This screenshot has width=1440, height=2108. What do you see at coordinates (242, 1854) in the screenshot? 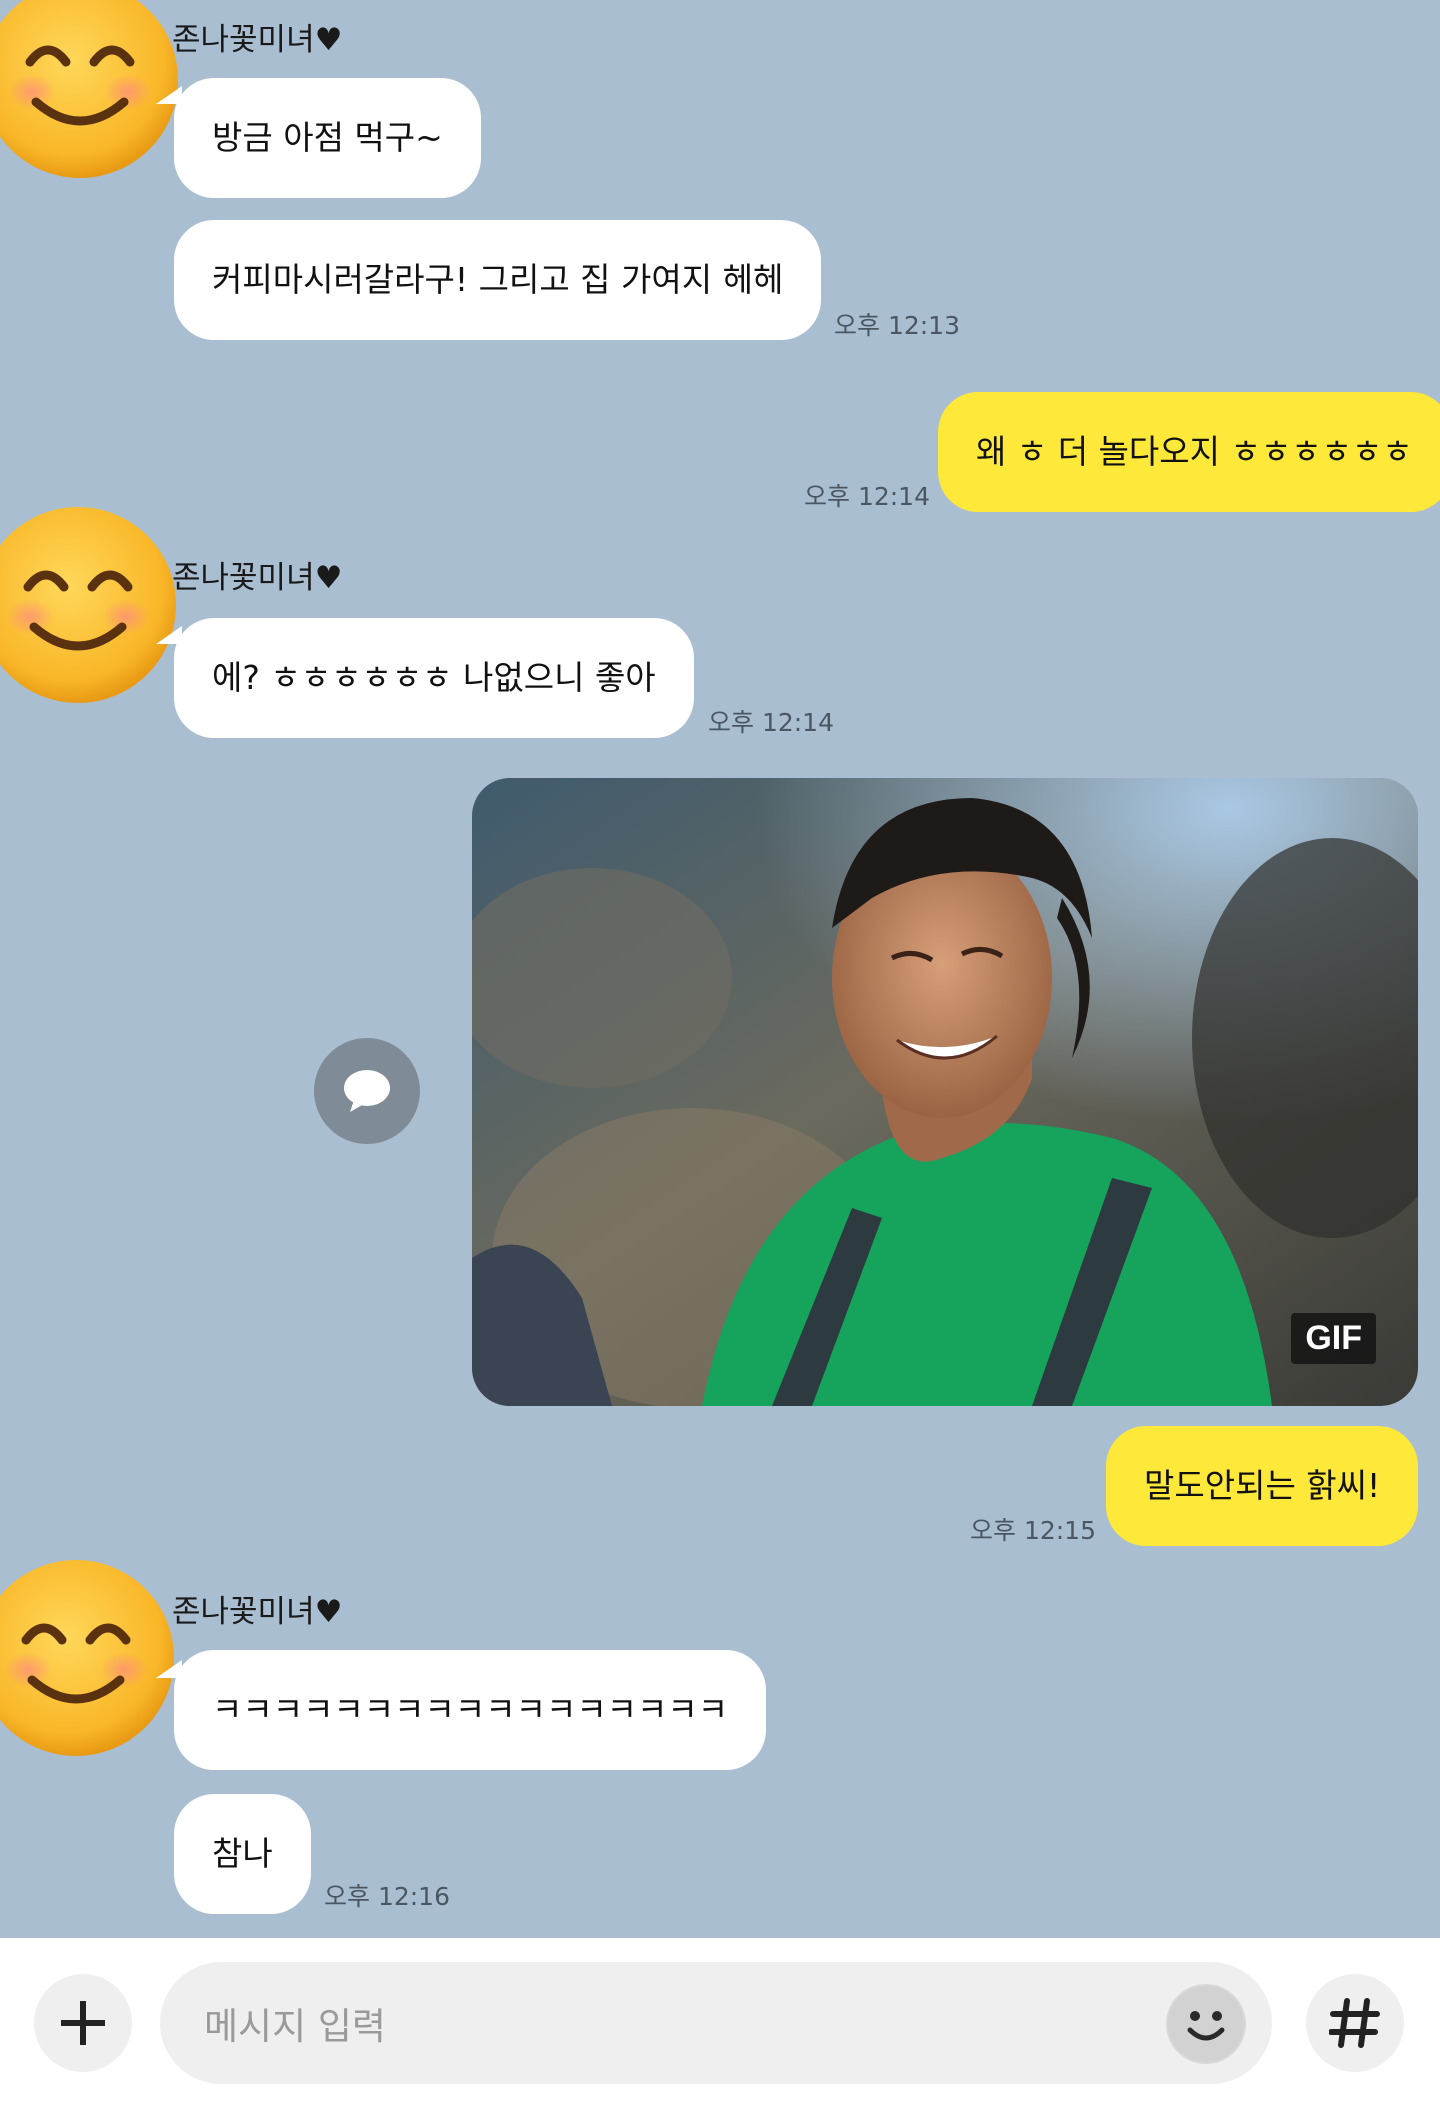
I see `incoming-message: 참나` at bounding box center [242, 1854].